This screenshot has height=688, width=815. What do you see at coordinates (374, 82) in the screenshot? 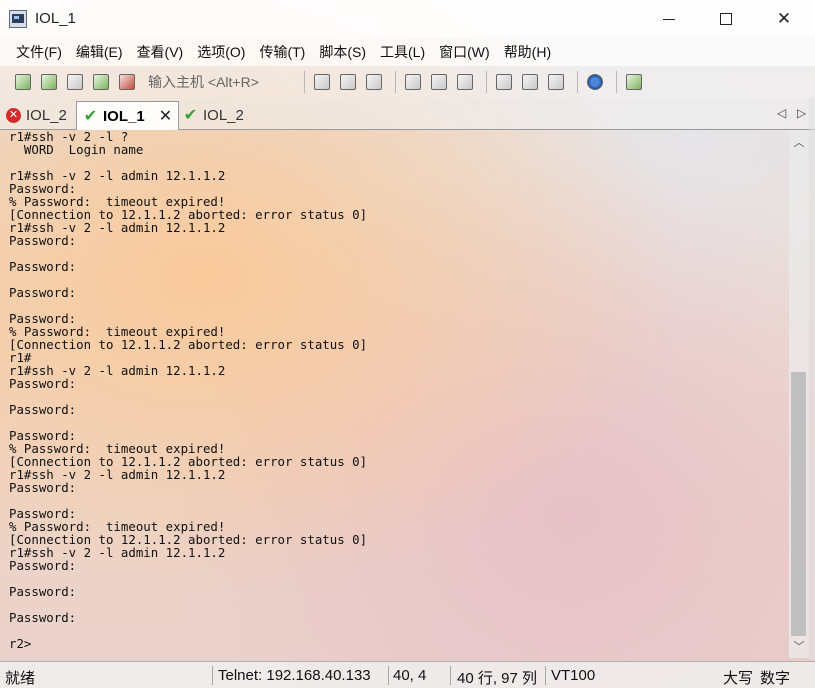
I see `find-icon` at bounding box center [374, 82].